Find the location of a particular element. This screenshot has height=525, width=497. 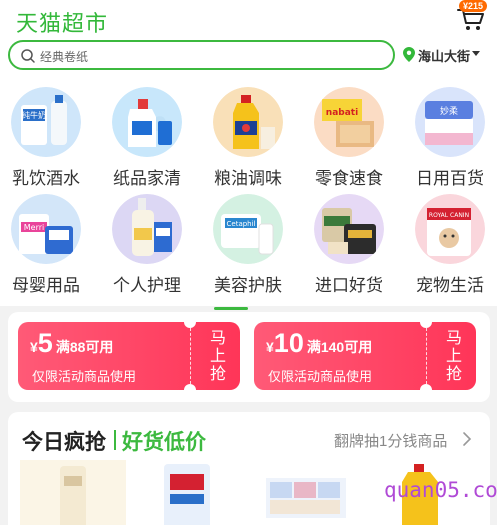

coupon-value: 10 is located at coordinates (288, 343).